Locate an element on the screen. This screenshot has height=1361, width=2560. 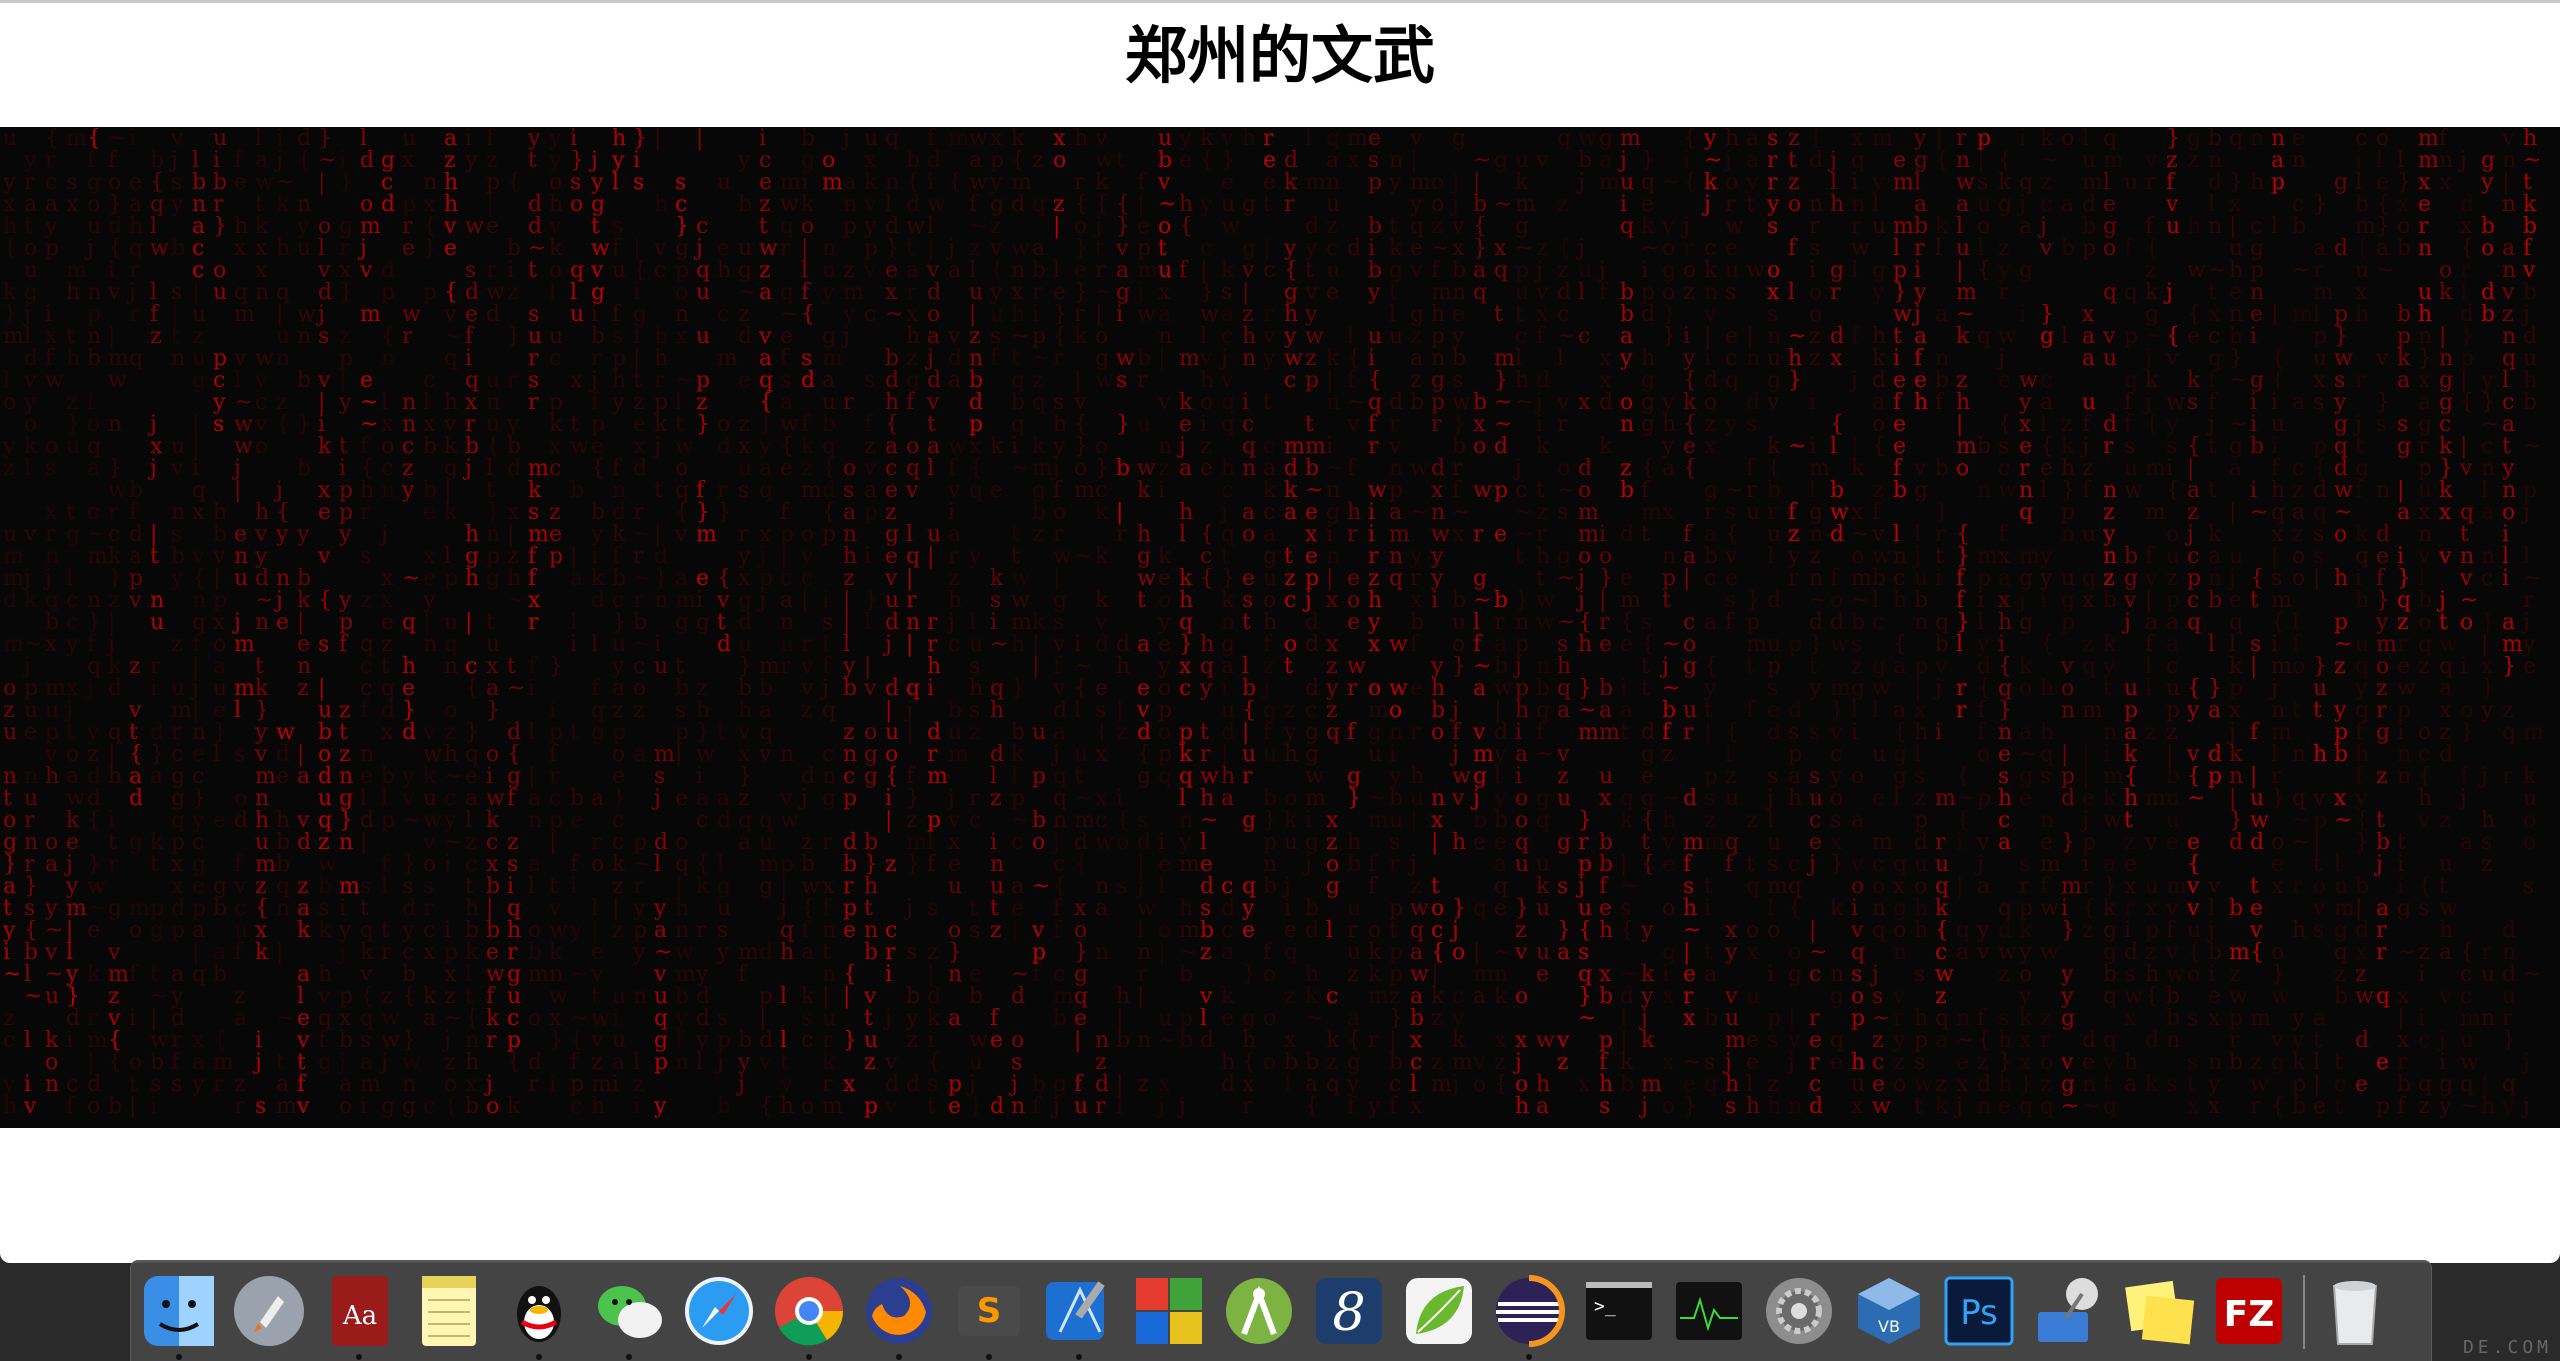
terminal-icon: >_ is located at coordinates (1619, 1311).